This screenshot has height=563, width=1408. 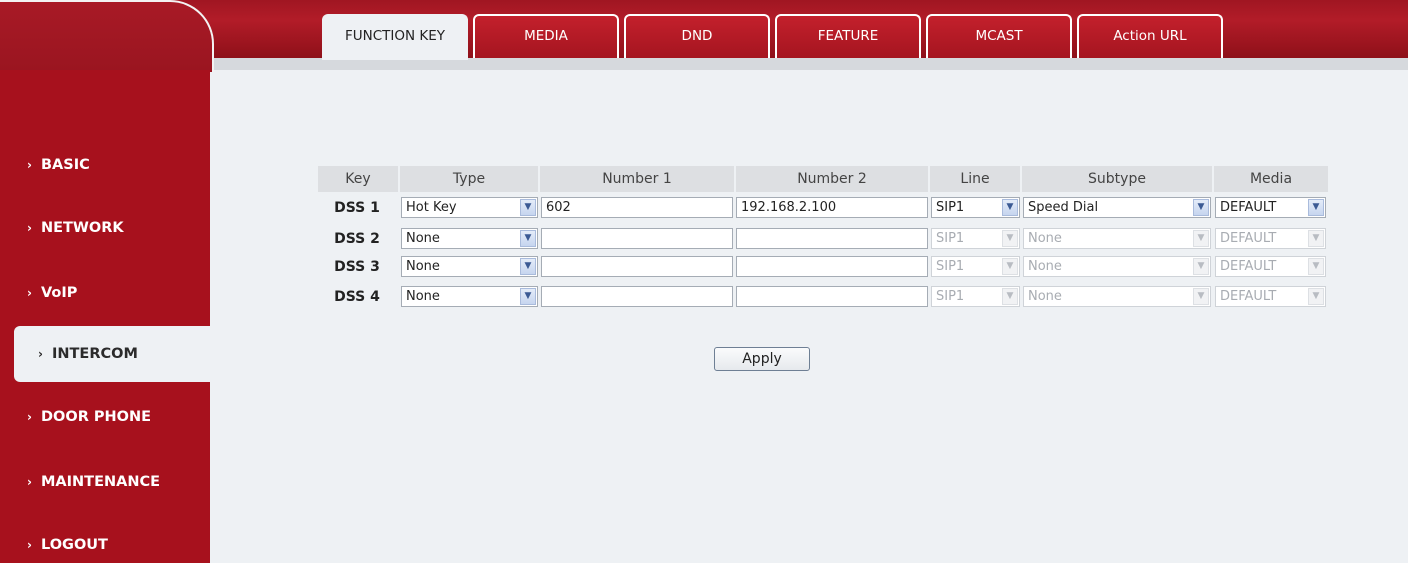 I want to click on column-header-number-2: Number 2, so click(x=832, y=179).